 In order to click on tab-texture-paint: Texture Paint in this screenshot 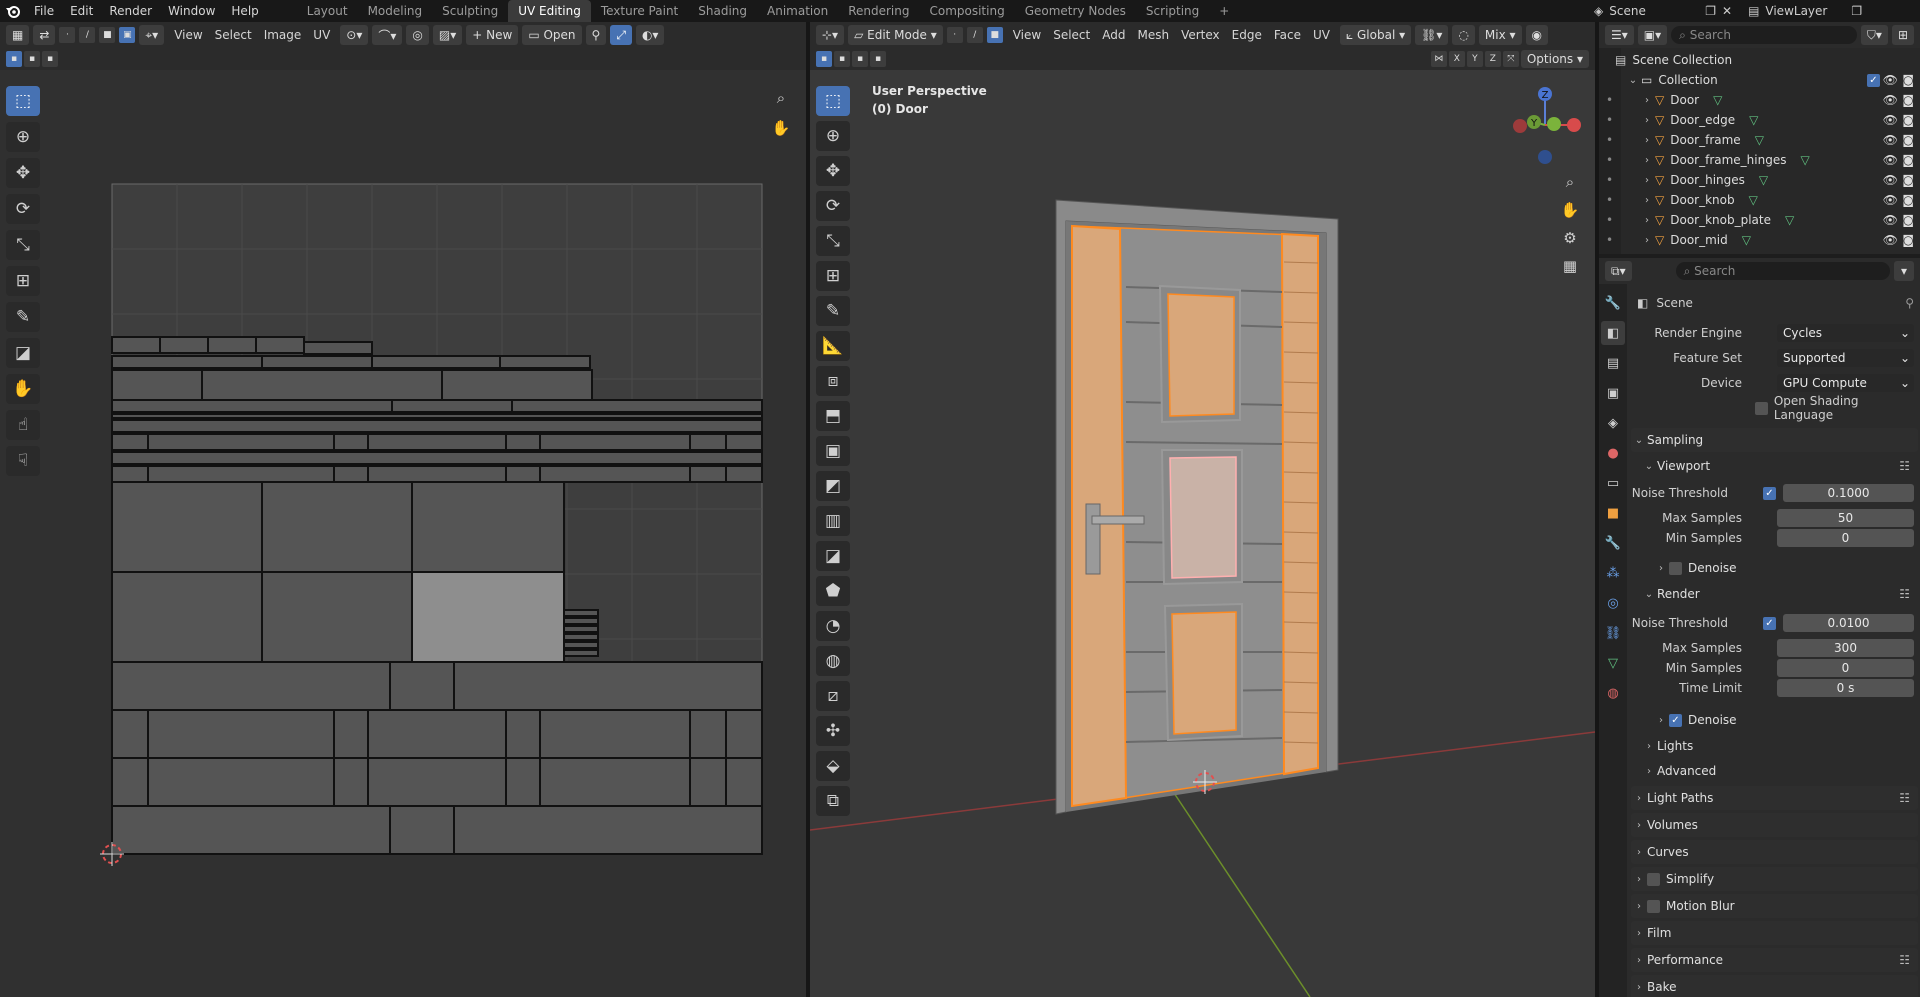, I will do `click(639, 11)`.